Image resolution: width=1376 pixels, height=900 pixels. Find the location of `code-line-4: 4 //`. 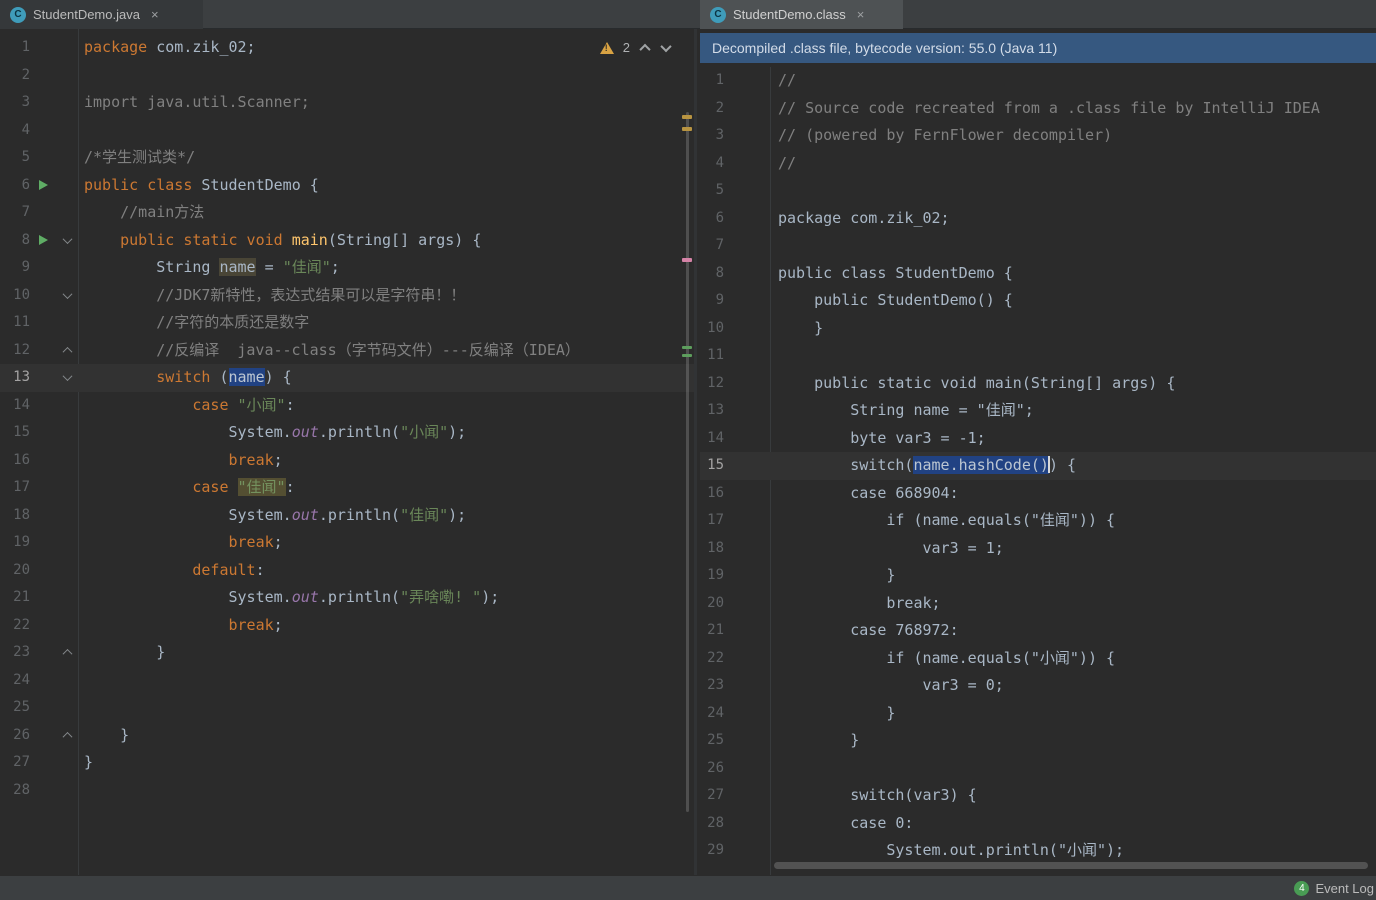

code-line-4: 4 // is located at coordinates (1038, 164).